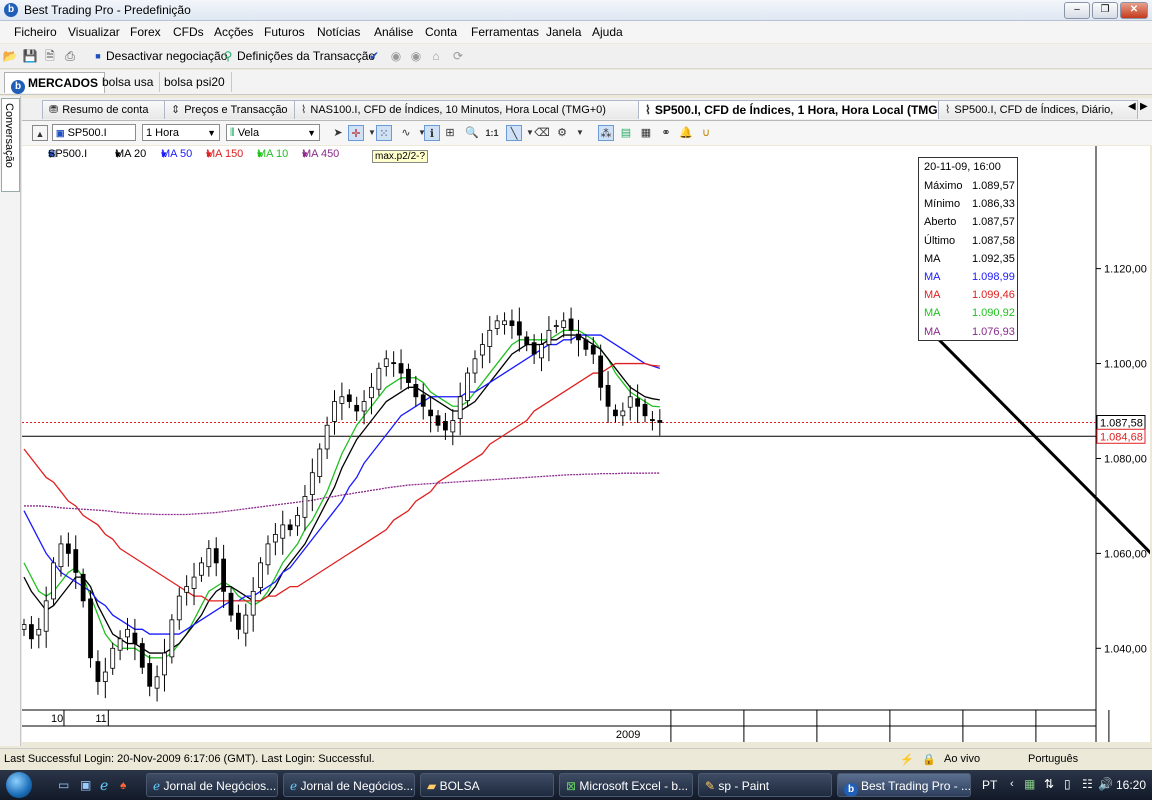  Describe the element at coordinates (416, 56) in the screenshot. I see `forward-icon: ◉` at that location.